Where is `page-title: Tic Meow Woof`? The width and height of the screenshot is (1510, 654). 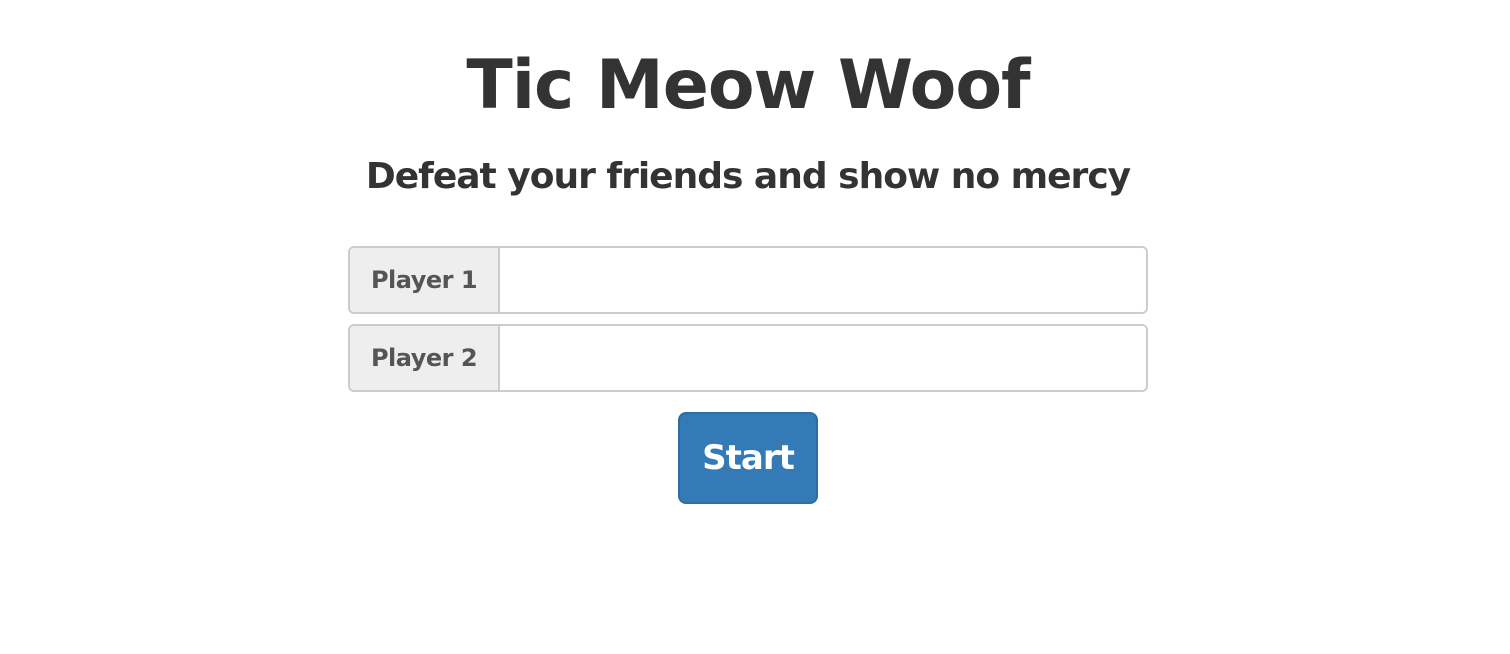 page-title: Tic Meow Woof is located at coordinates (748, 85).